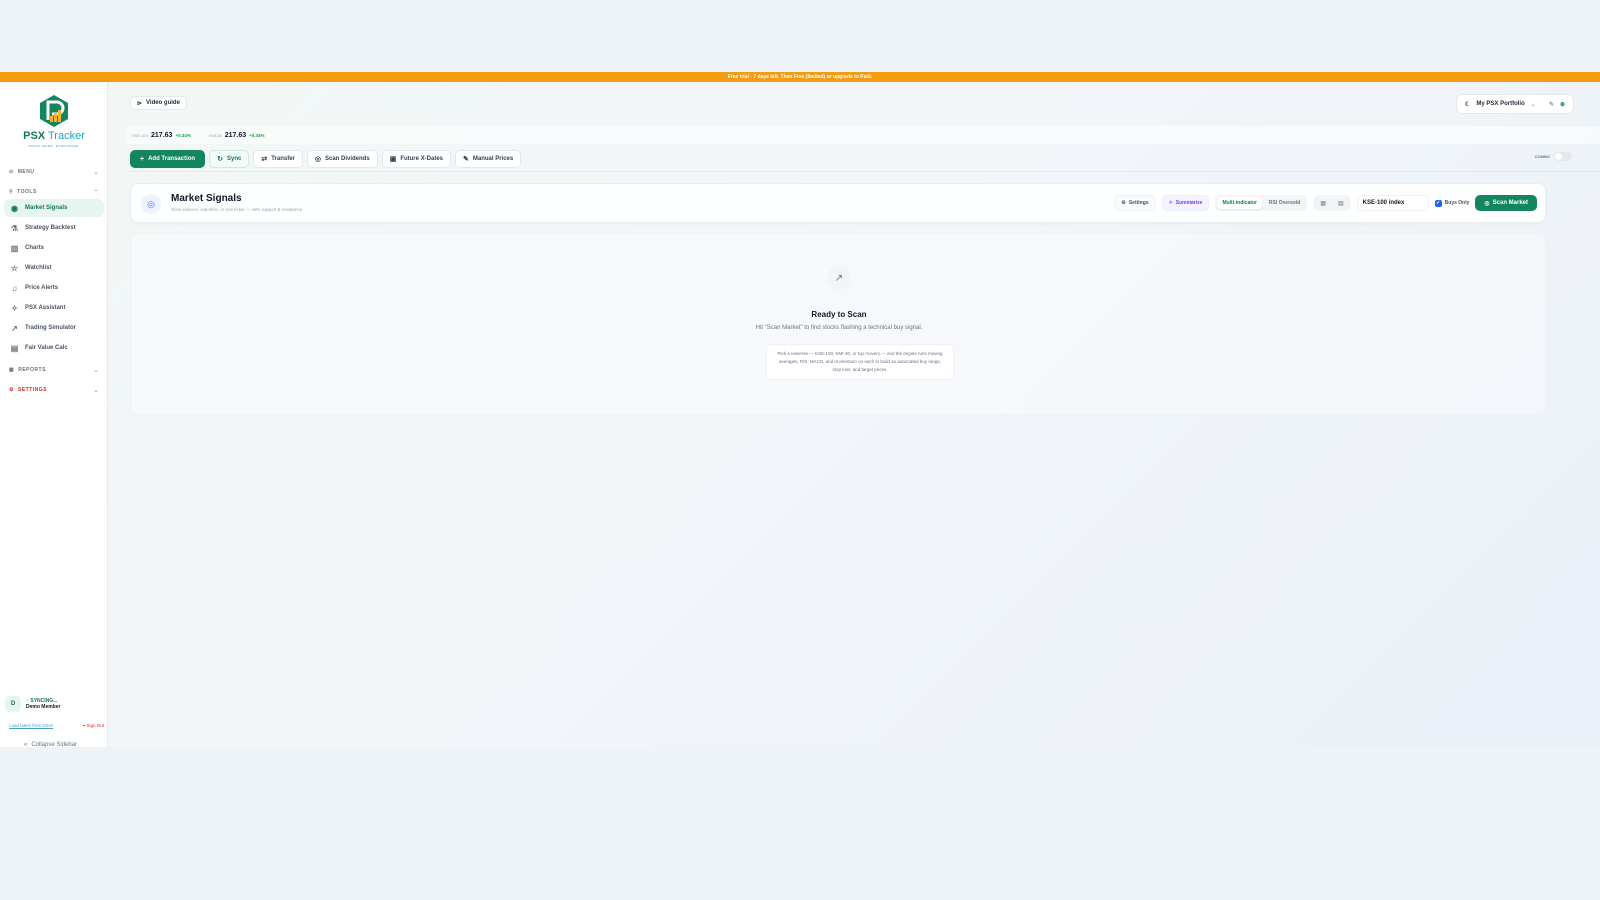 The width and height of the screenshot is (1600, 900). Describe the element at coordinates (1510, 203) in the screenshot. I see `scan-market-label: Scan Market` at that location.